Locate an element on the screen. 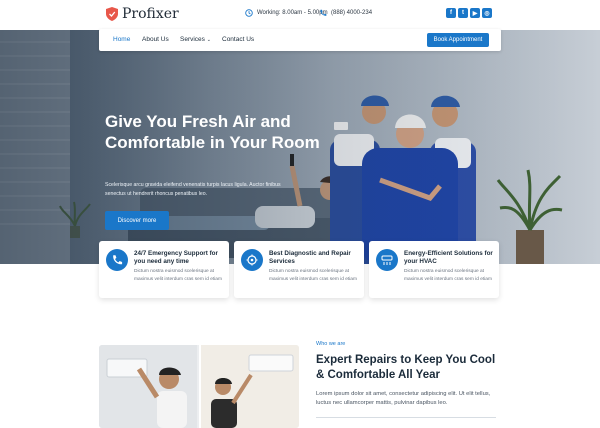 This screenshot has height=428, width=600. phone-contact: (888) 4000-234 is located at coordinates (345, 13).